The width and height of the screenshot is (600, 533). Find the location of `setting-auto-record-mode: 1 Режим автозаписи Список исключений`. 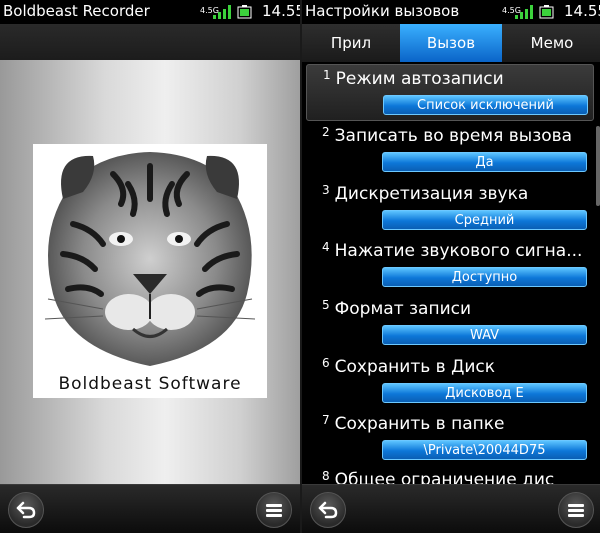

setting-auto-record-mode: 1 Режим автозаписи Список исключений is located at coordinates (450, 92).